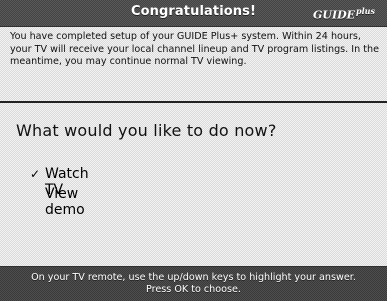  What do you see at coordinates (65, 202) in the screenshot?
I see `menu-item-label: View demo` at bounding box center [65, 202].